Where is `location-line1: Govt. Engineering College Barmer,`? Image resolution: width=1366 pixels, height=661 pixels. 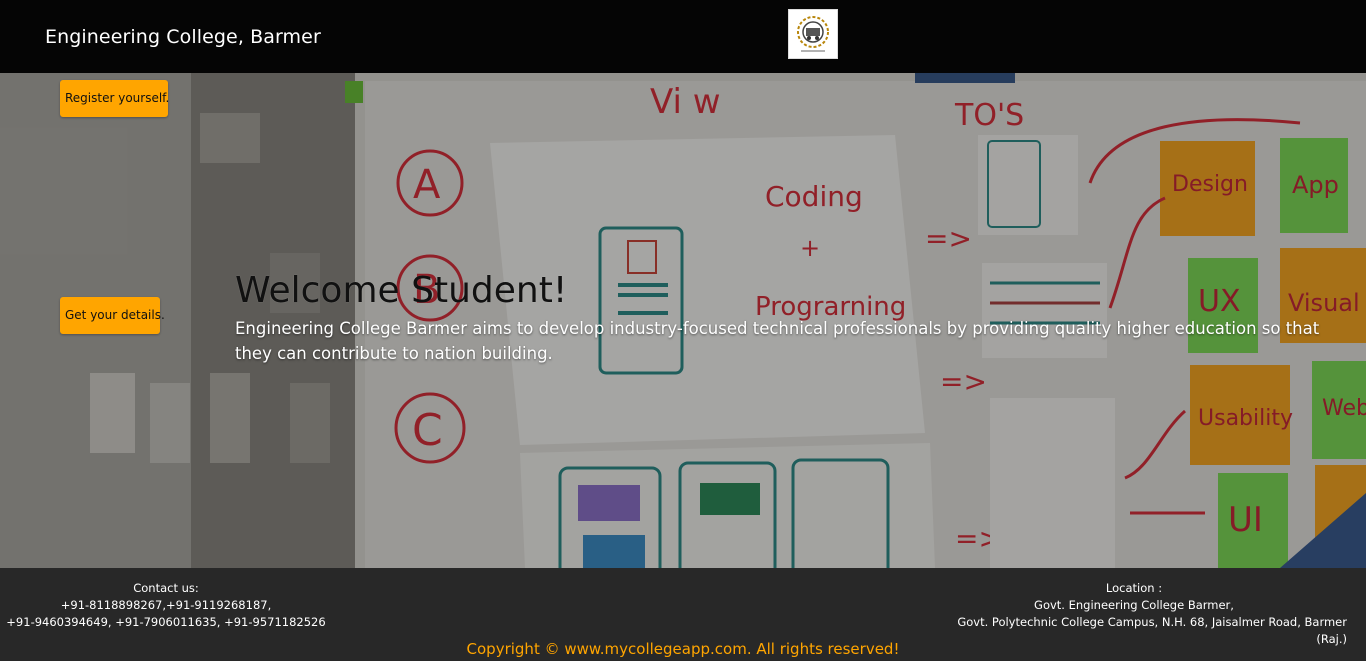
location-line1: Govt. Engineering College Barmer, is located at coordinates (1134, 605).